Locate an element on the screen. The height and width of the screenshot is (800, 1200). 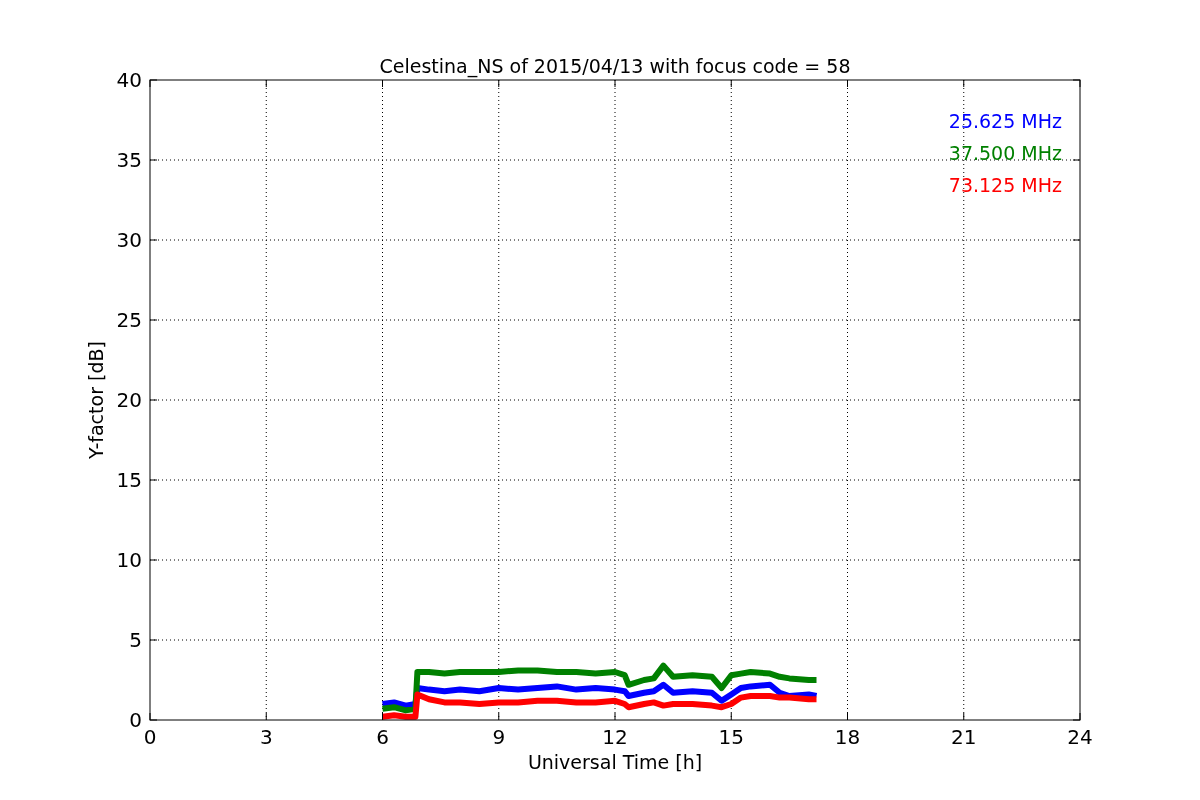
tick-label: 3 is located at coordinates (266, 737).